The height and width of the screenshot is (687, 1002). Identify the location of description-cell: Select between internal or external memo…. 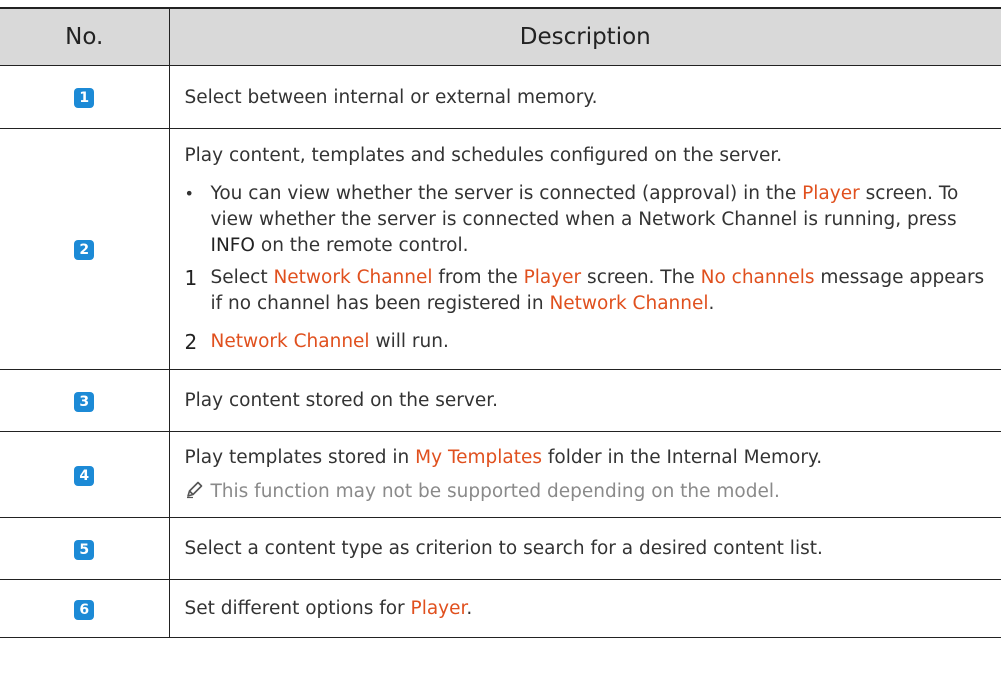
(585, 97).